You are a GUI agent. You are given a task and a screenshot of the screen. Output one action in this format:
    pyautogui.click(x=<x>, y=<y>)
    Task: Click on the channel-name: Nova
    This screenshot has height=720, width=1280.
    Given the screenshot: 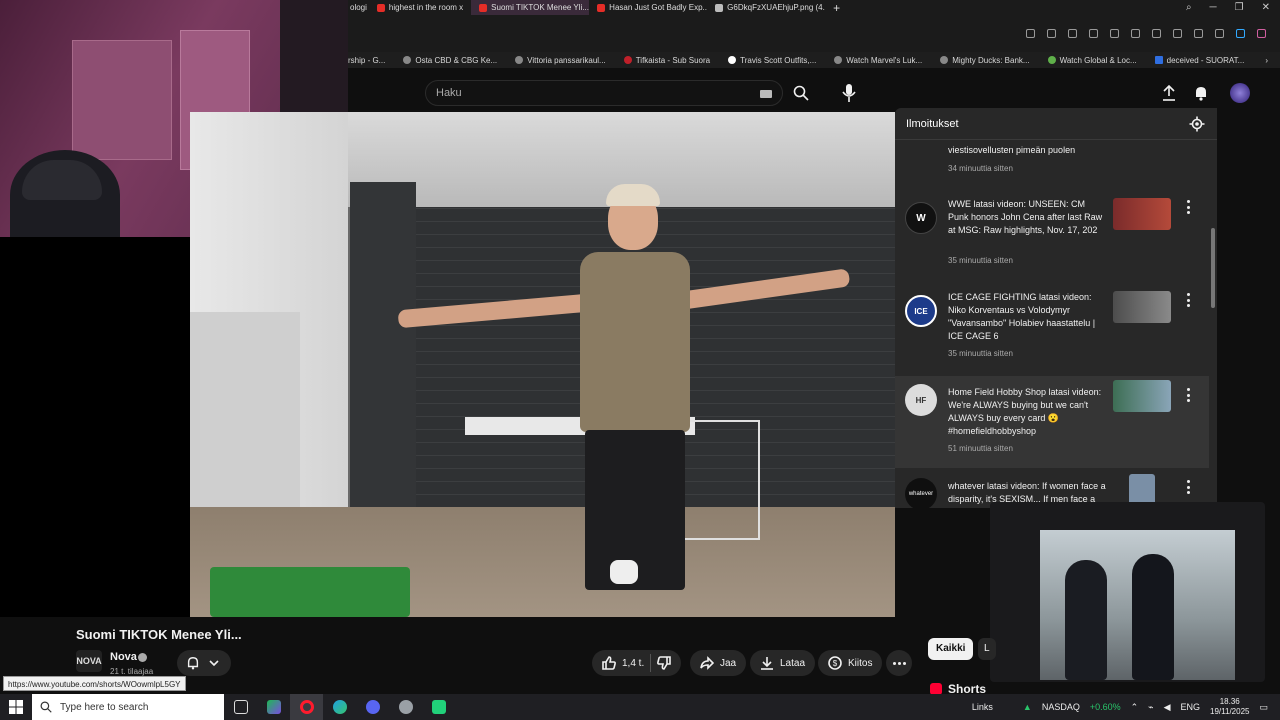 What is the action you would take?
    pyautogui.click(x=123, y=657)
    